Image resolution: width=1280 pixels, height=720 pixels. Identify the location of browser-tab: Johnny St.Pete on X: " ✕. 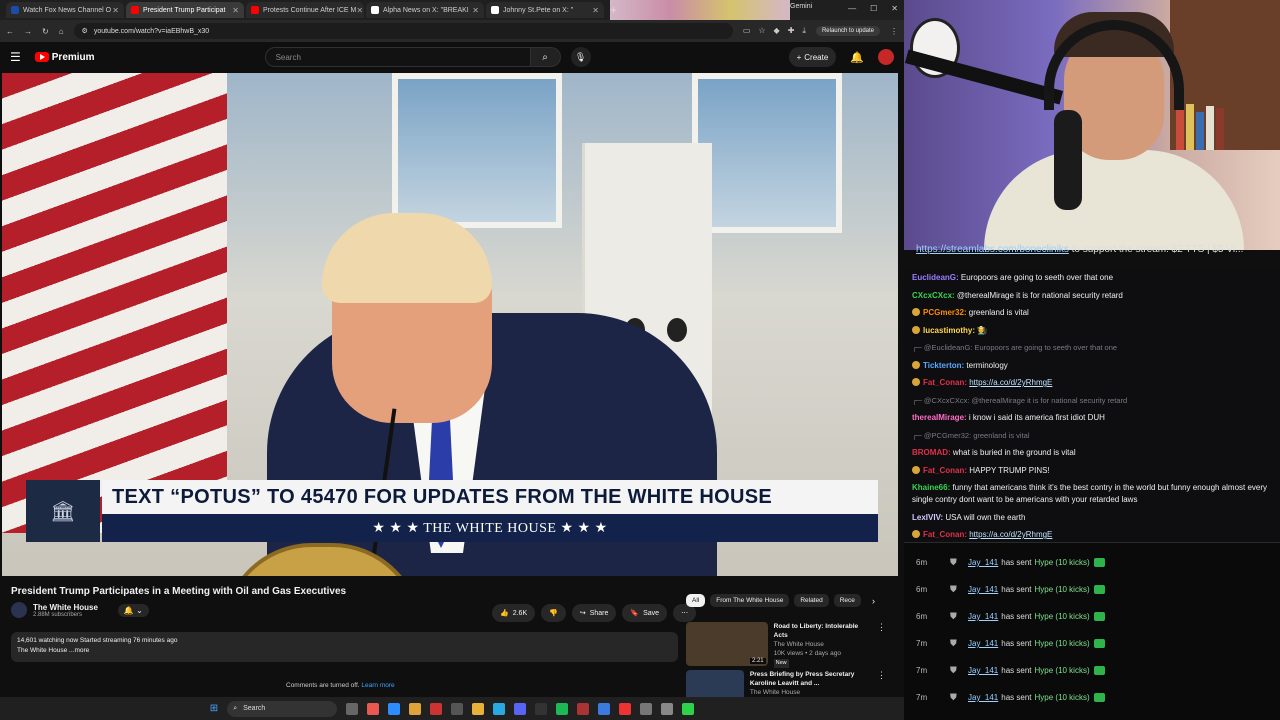
(545, 10).